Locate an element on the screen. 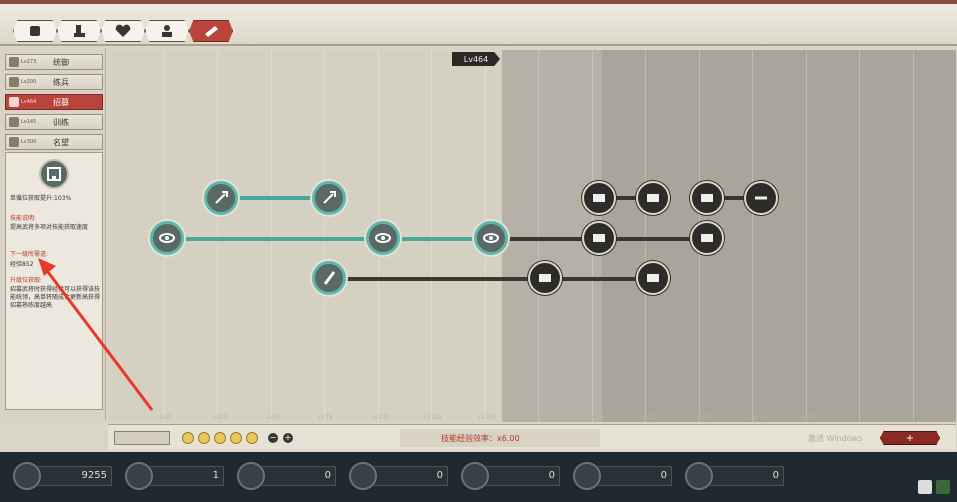 Image resolution: width=957 pixels, height=502 pixels. axis-label: Lv175 is located at coordinates (541, 417).